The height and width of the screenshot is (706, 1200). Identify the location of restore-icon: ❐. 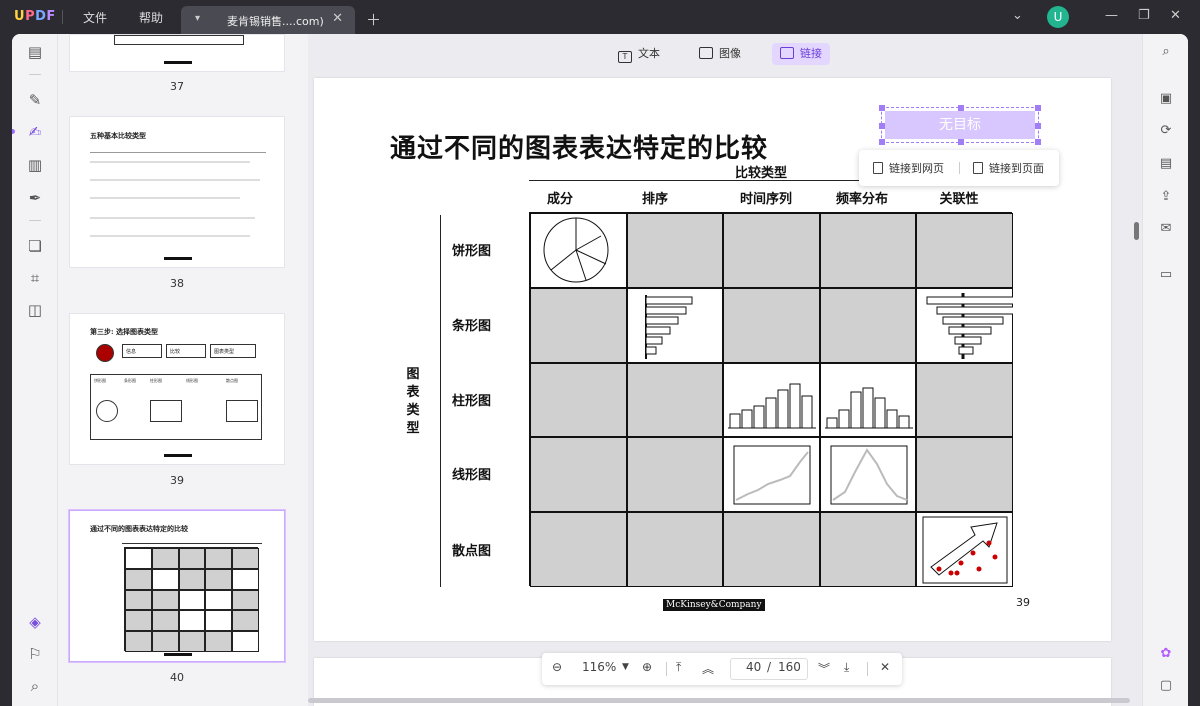
(1144, 15).